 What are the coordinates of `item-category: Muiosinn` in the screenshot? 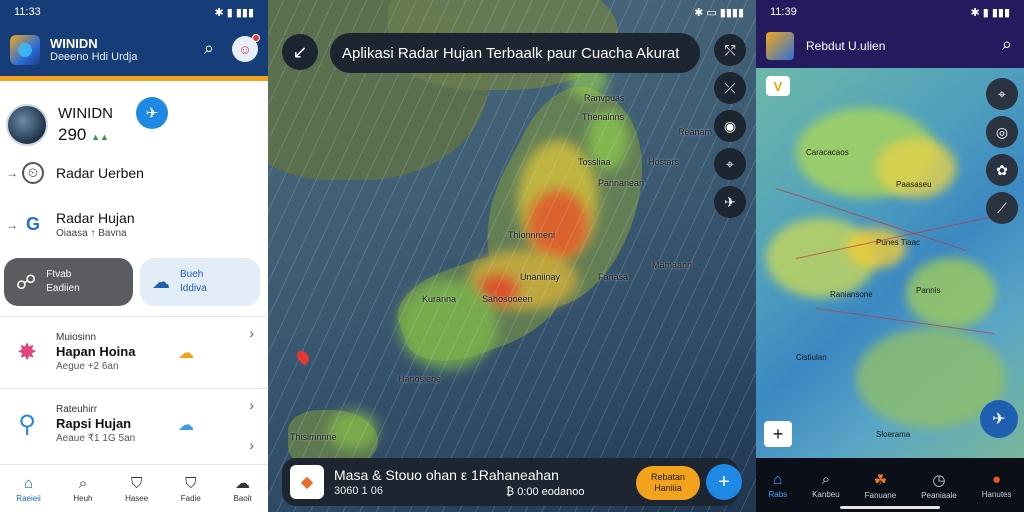 It's located at (76, 337).